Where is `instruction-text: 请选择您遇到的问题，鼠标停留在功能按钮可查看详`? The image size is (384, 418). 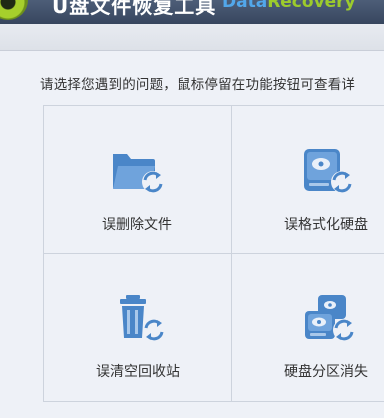 instruction-text: 请选择您遇到的问题，鼠标停留在功能按钮可查看详 is located at coordinates (198, 85).